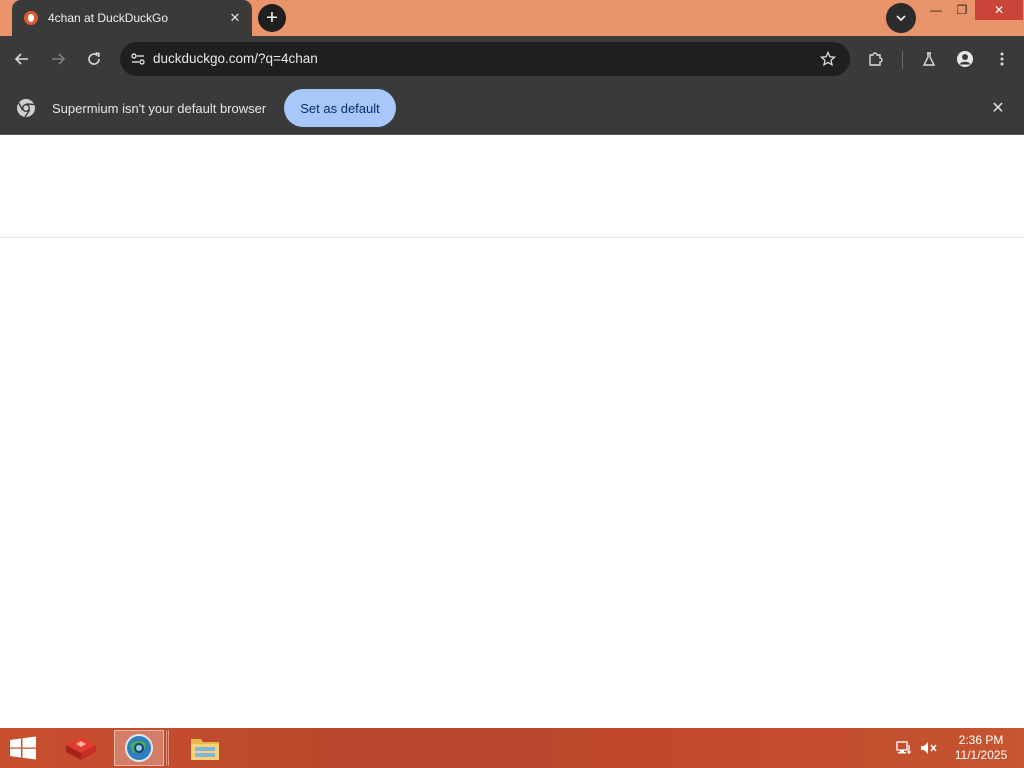 This screenshot has width=1024, height=768. Describe the element at coordinates (108, 18) in the screenshot. I see `tab-title: 4chan at DuckDuckGo` at that location.